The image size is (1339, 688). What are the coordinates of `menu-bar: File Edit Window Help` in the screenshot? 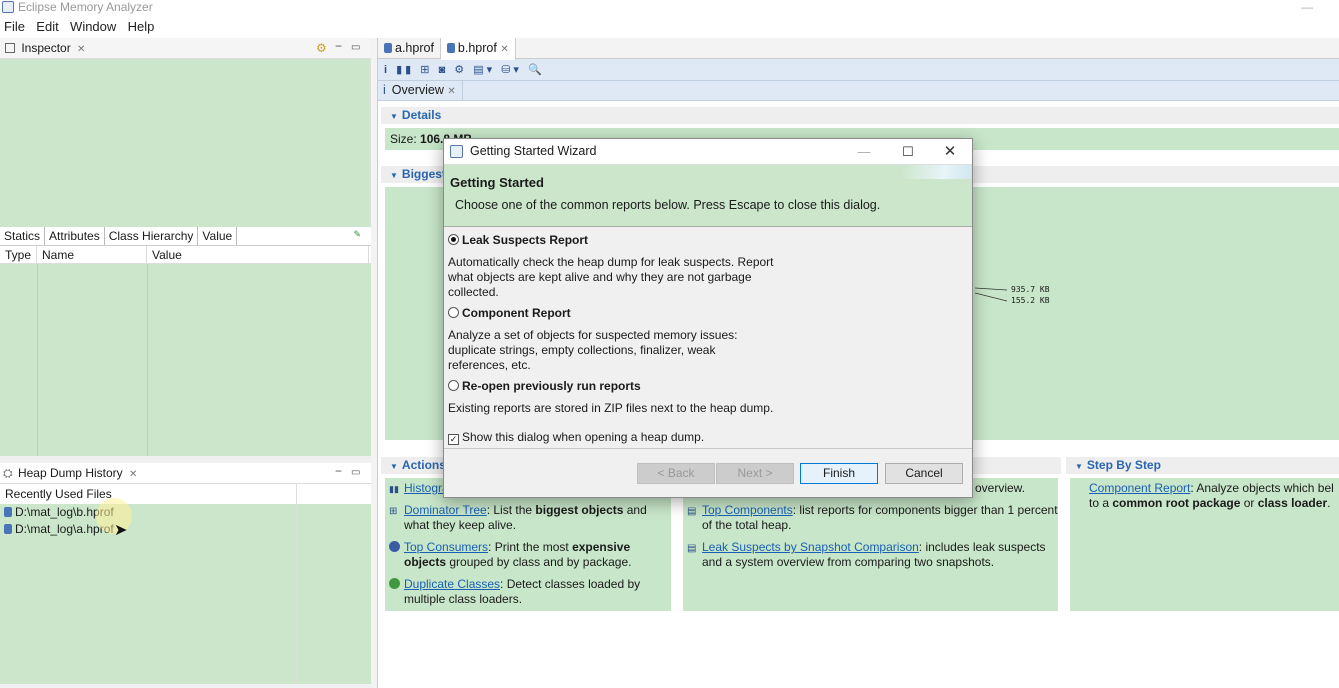 It's located at (669, 26).